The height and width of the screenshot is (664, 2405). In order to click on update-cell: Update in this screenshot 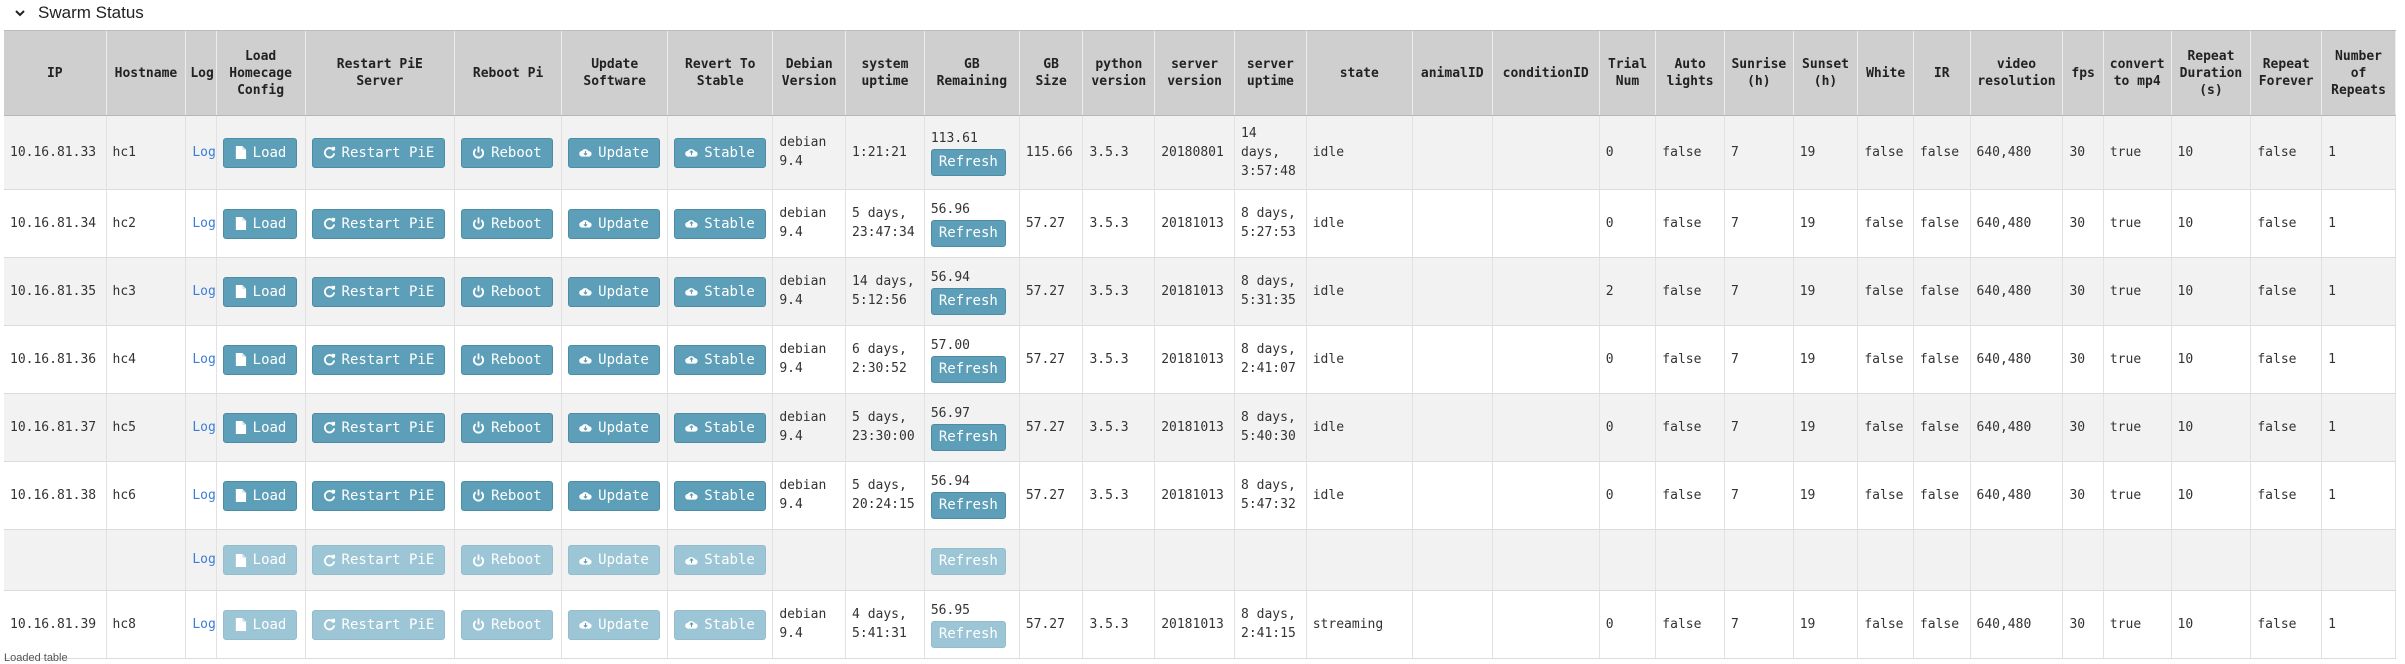, I will do `click(615, 359)`.